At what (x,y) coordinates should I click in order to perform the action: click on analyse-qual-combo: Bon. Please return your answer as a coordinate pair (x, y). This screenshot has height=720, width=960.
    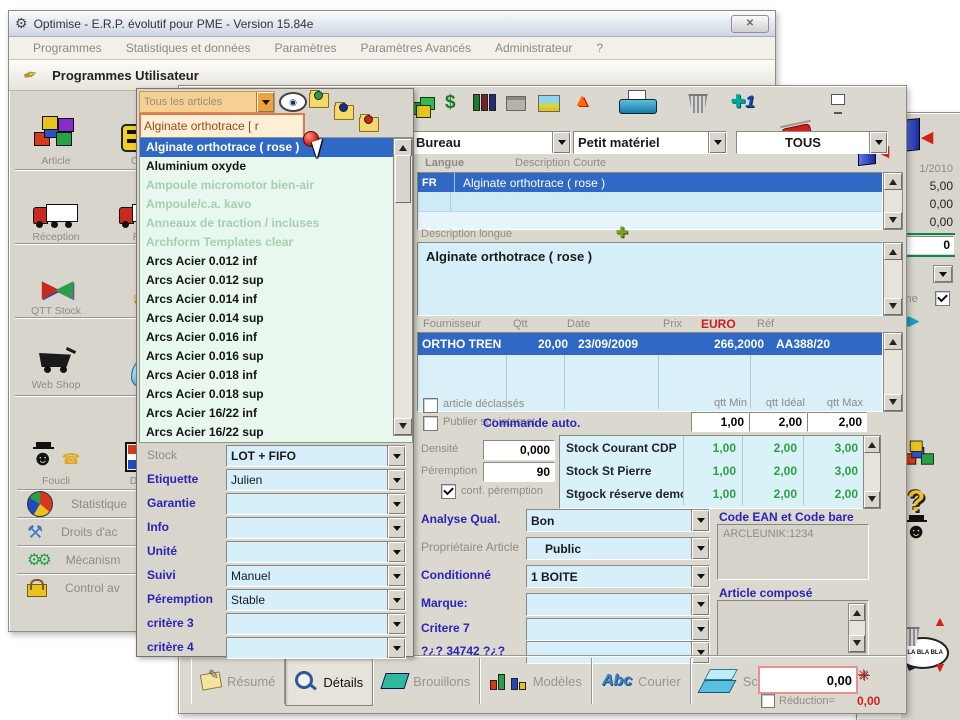
    Looking at the image, I should click on (618, 520).